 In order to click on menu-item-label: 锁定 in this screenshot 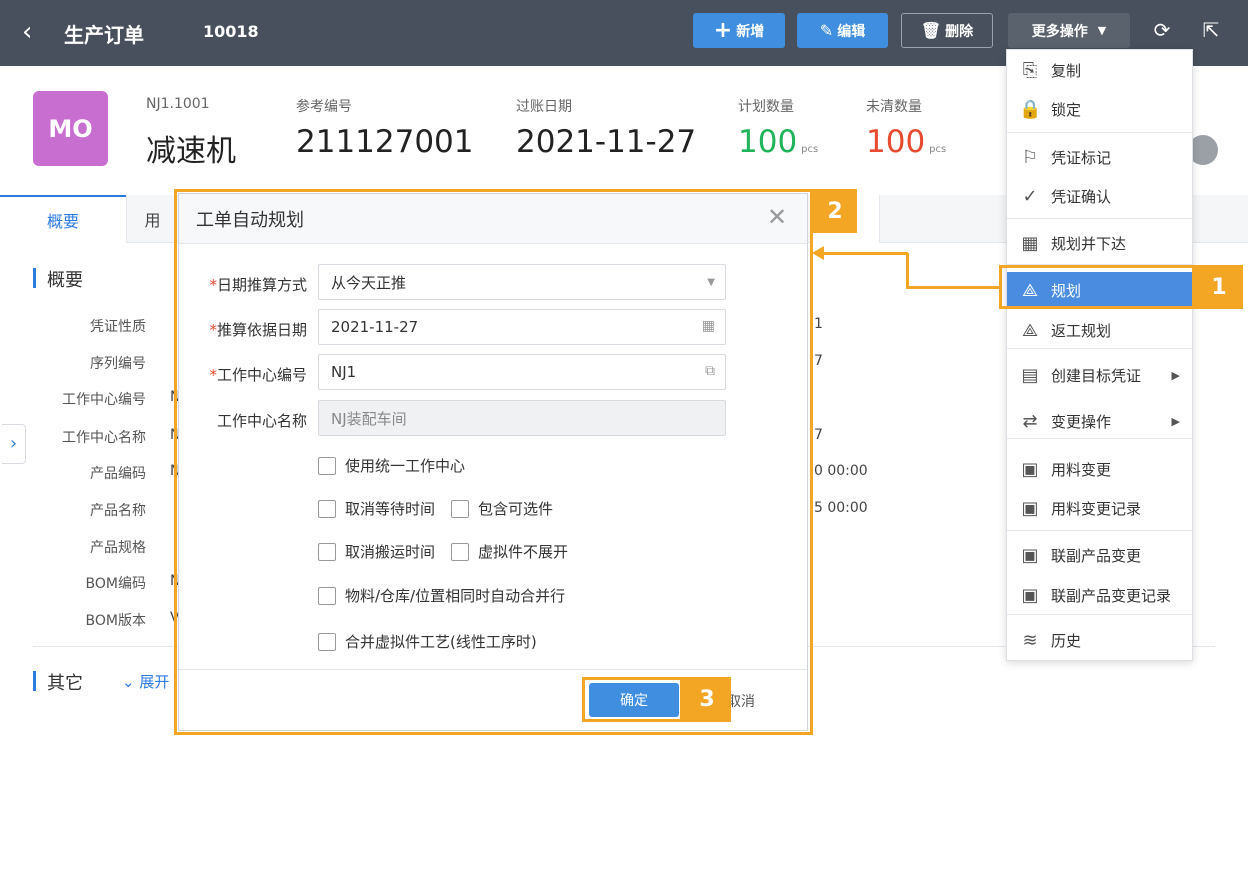, I will do `click(1066, 109)`.